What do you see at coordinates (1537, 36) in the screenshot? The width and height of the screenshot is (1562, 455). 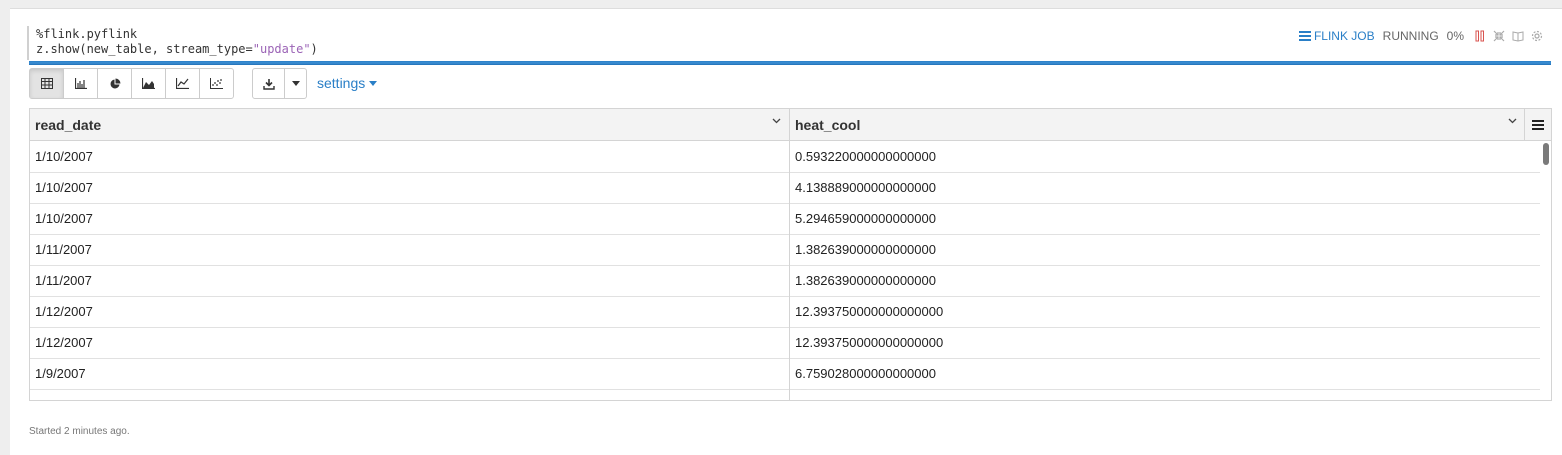 I see `gear-icon` at bounding box center [1537, 36].